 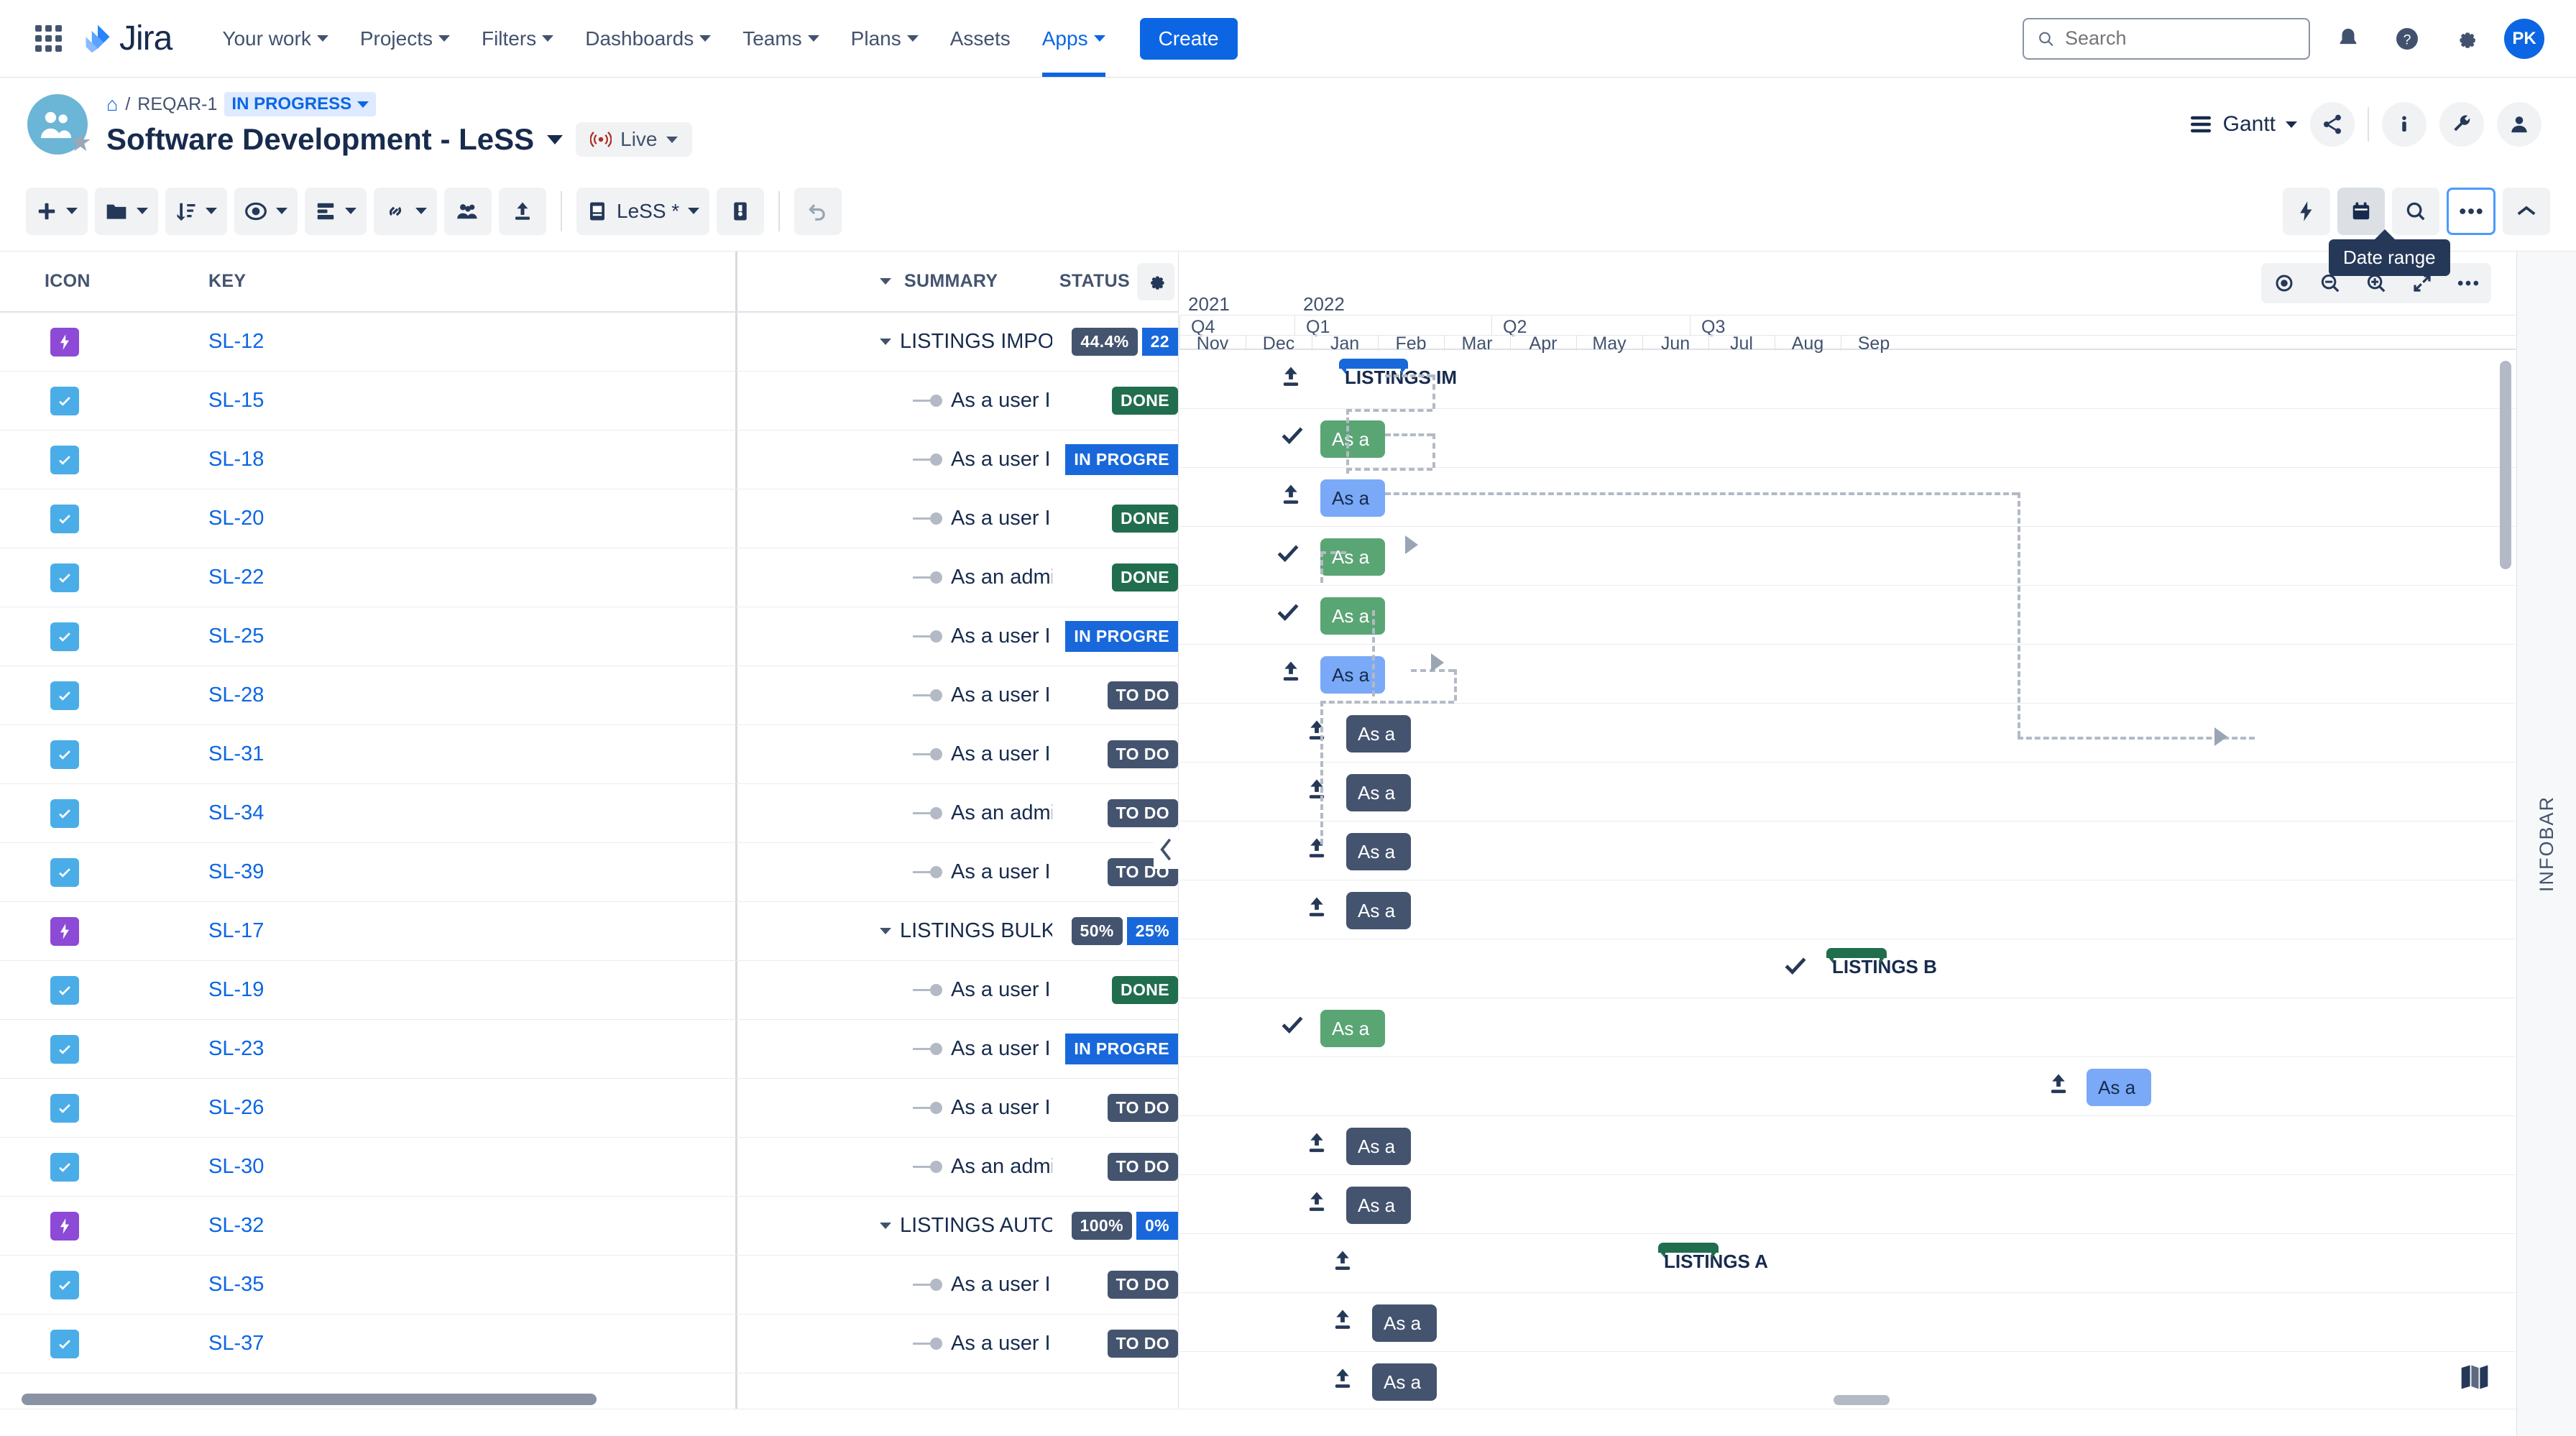 What do you see at coordinates (316, 1049) in the screenshot?
I see `issue-key-link: SL-23` at bounding box center [316, 1049].